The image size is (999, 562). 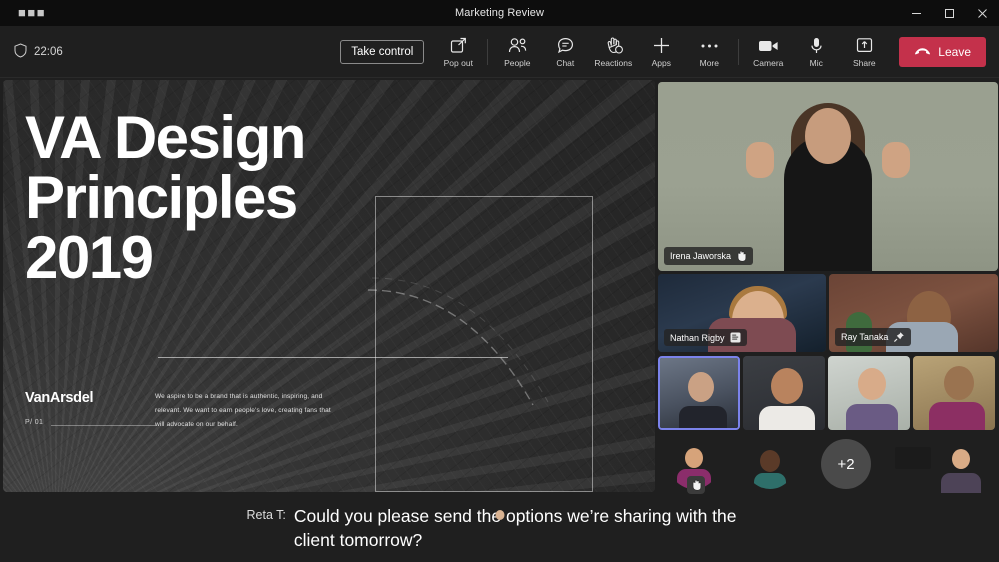 I want to click on chat-button: Chat, so click(x=565, y=52).